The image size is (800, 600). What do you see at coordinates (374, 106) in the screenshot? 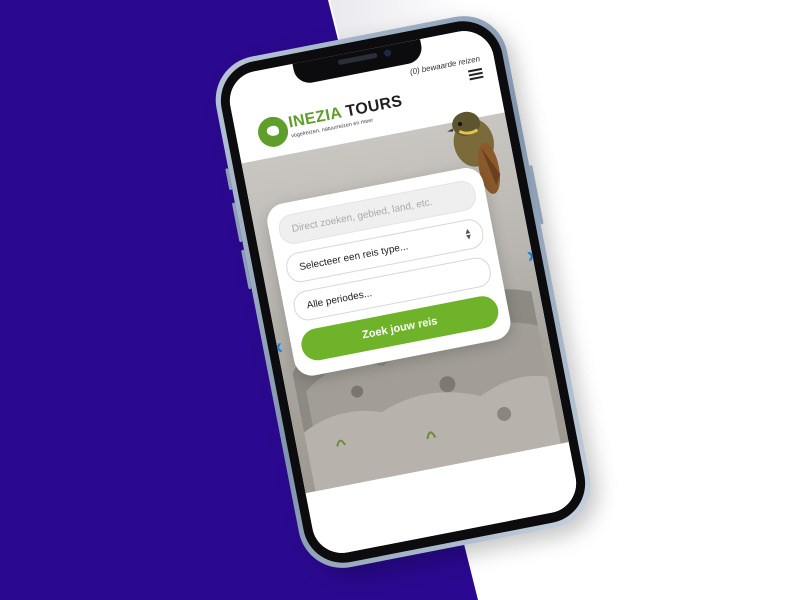
I see `logo-name-part2: TOURS` at bounding box center [374, 106].